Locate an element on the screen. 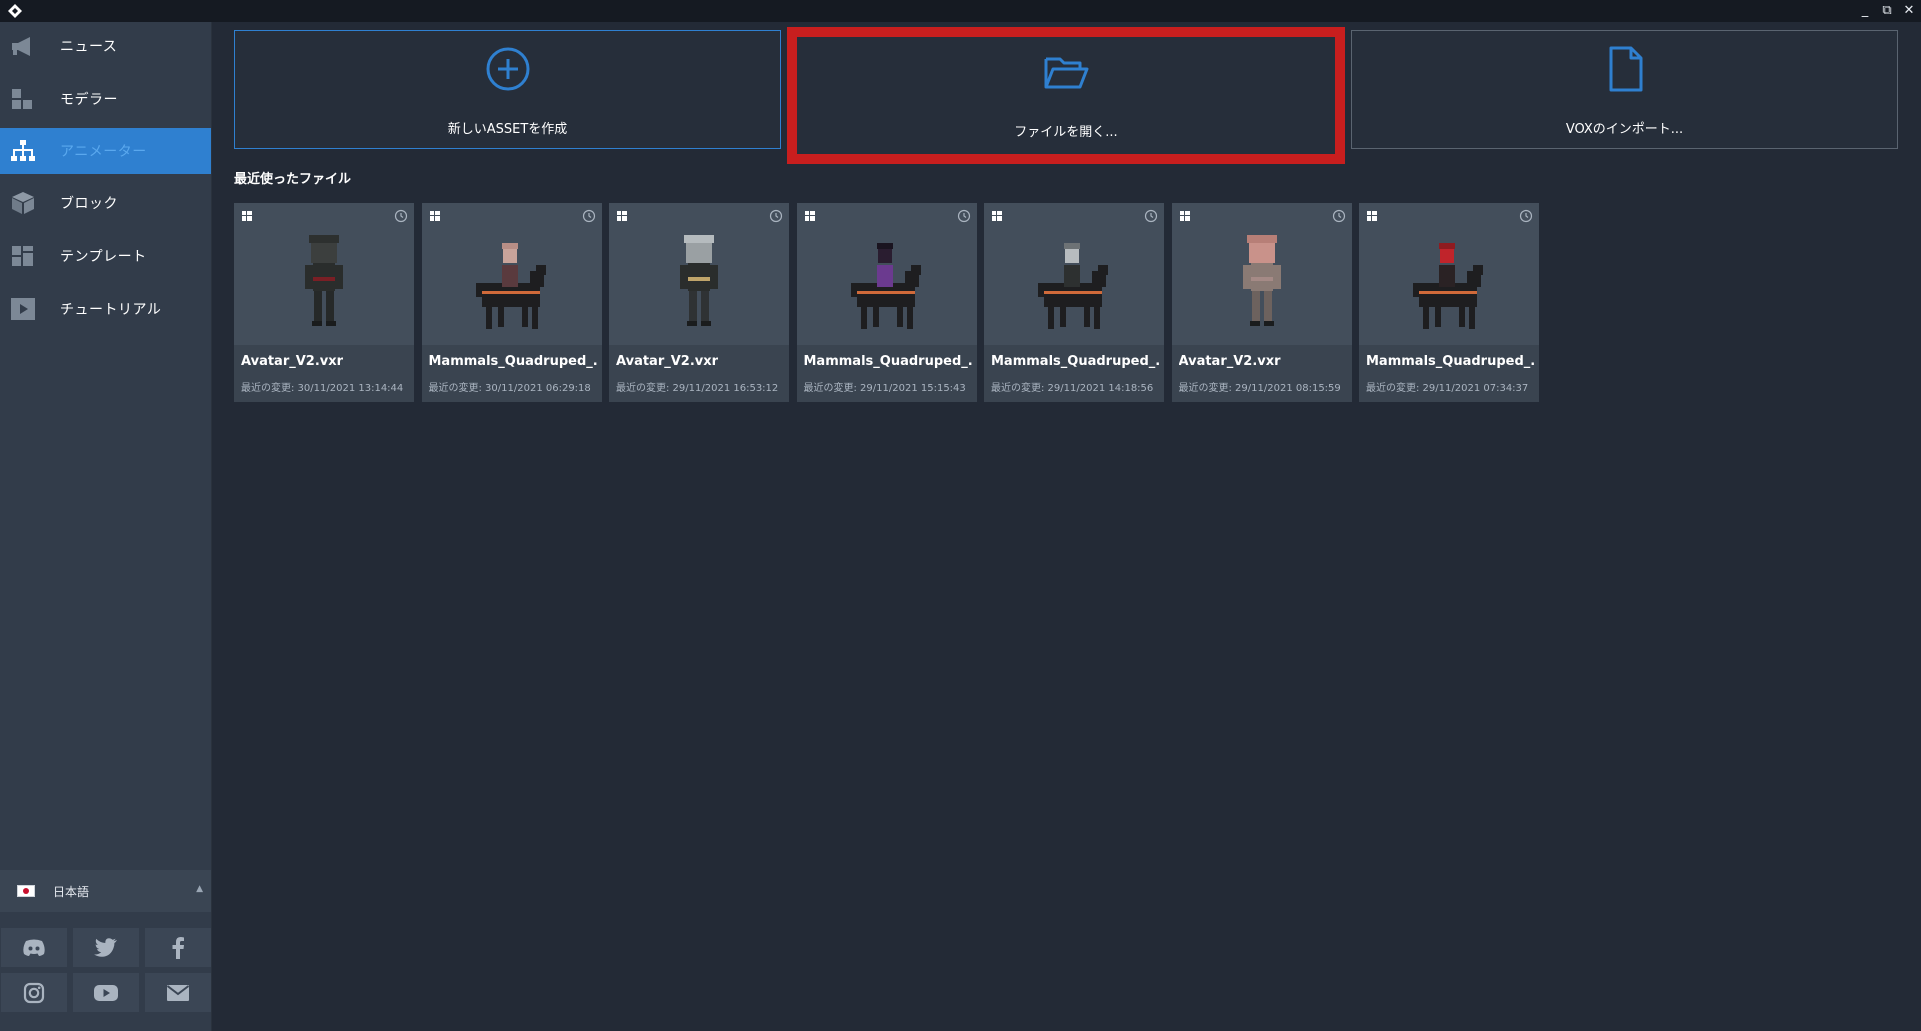  mail-button is located at coordinates (178, 992).